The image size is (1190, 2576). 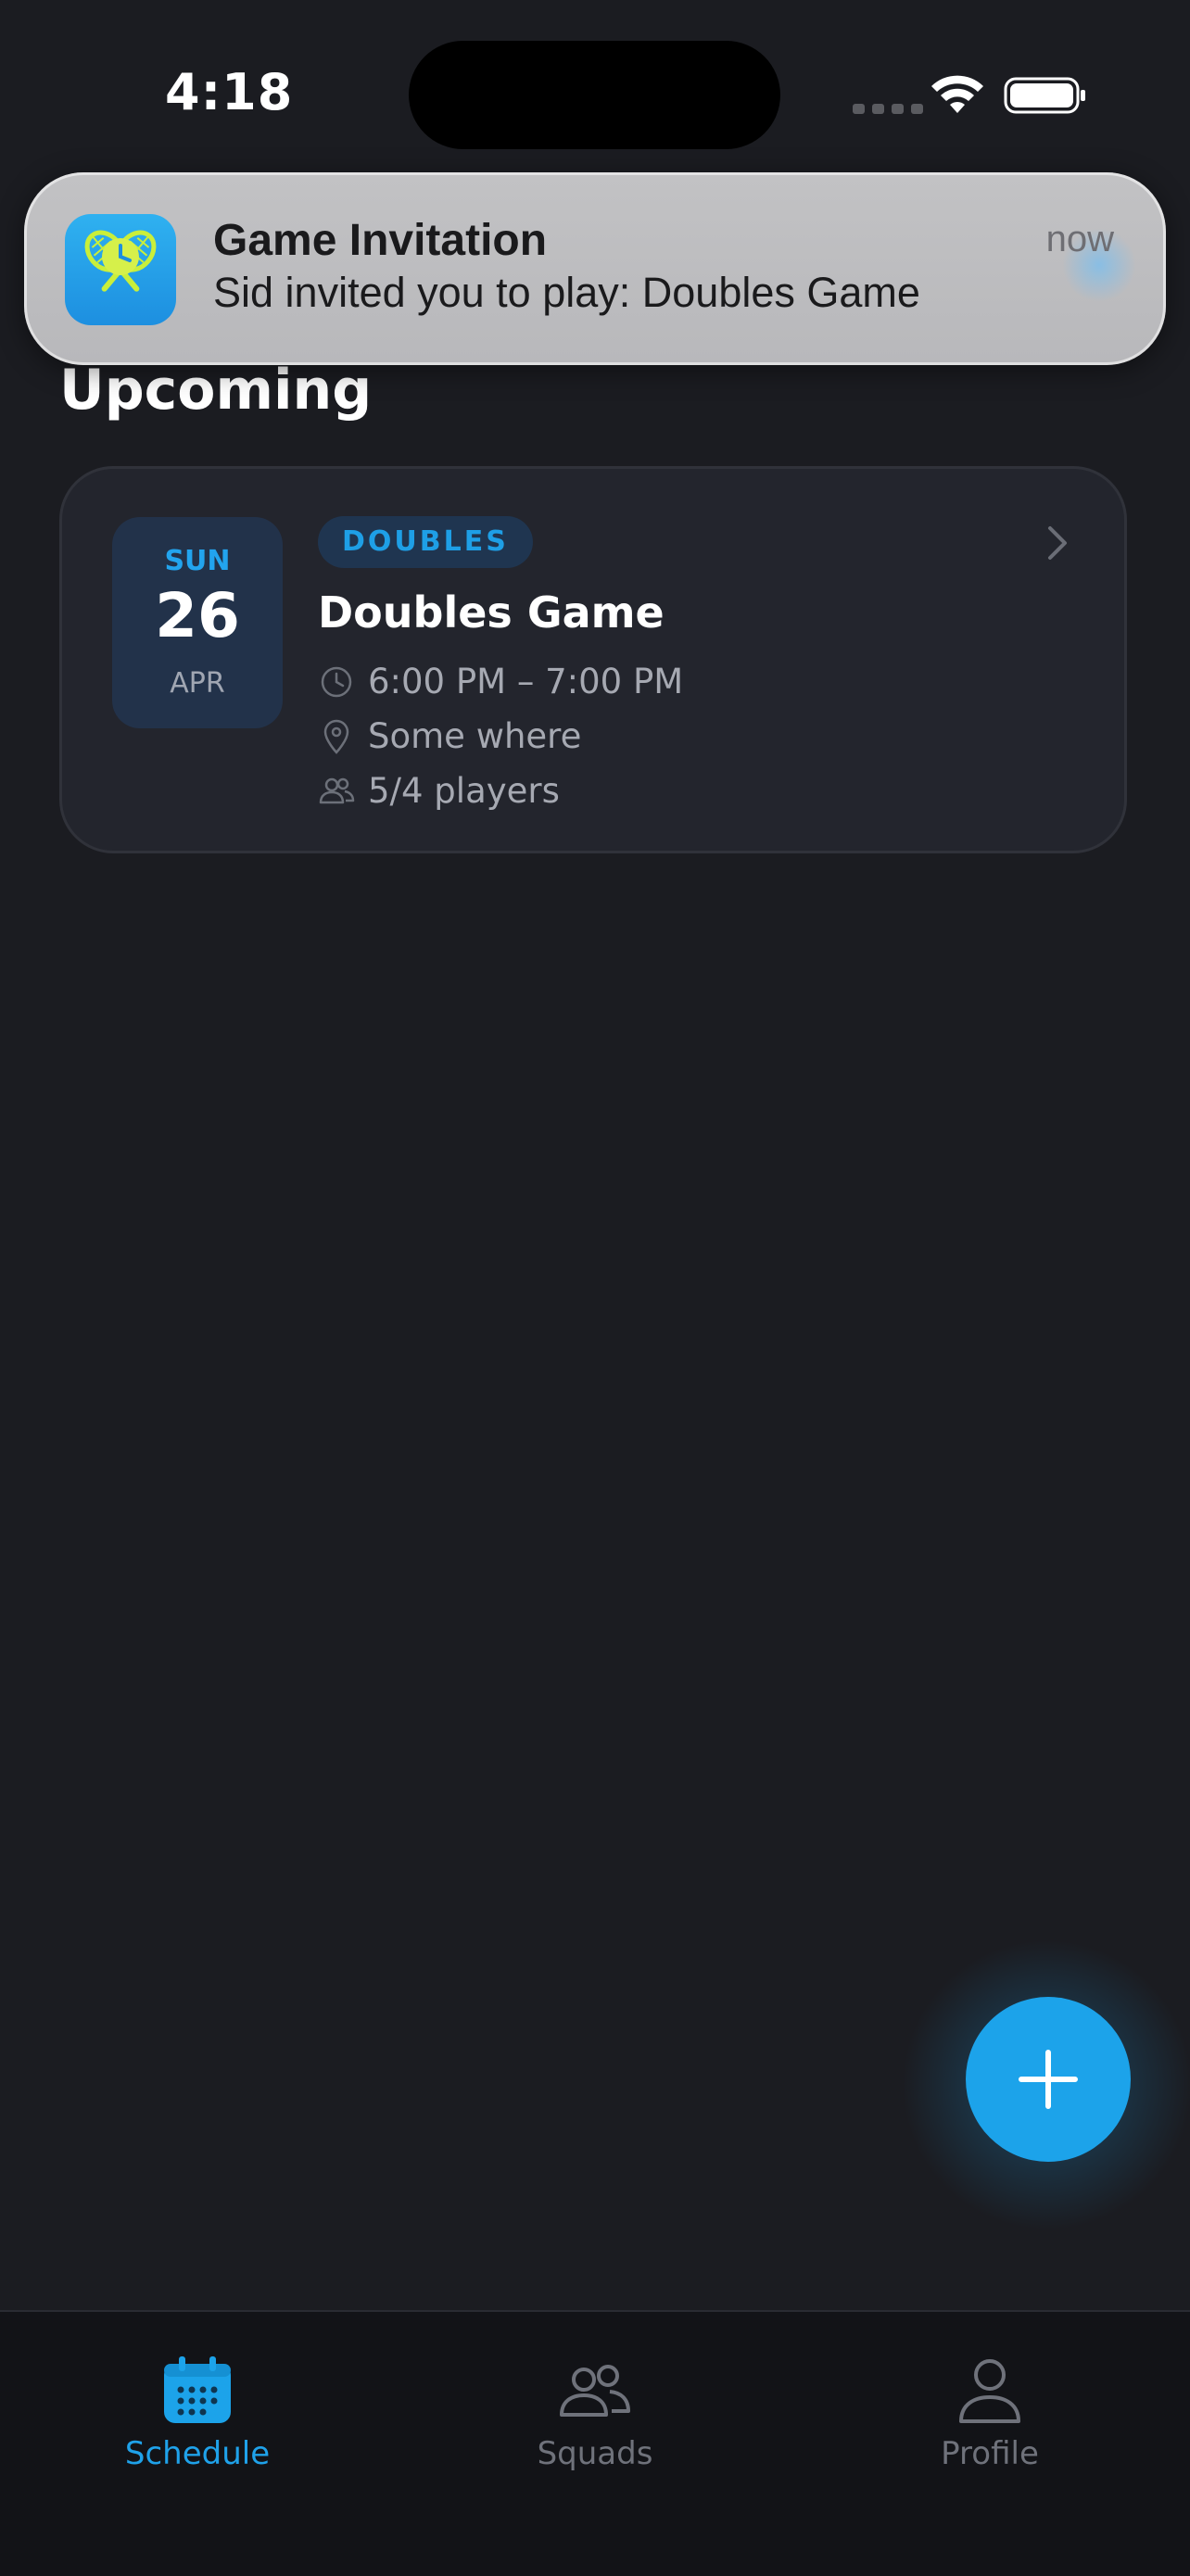 What do you see at coordinates (197, 561) in the screenshot?
I see `date-day-of-week: SUN` at bounding box center [197, 561].